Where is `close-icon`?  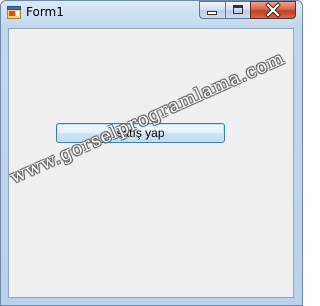
close-icon is located at coordinates (273, 10).